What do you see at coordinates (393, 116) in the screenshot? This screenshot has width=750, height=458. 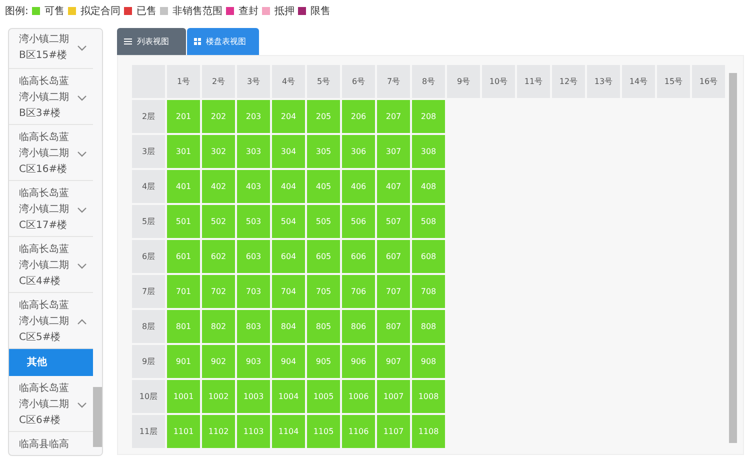 I see `unit-cell: 207` at bounding box center [393, 116].